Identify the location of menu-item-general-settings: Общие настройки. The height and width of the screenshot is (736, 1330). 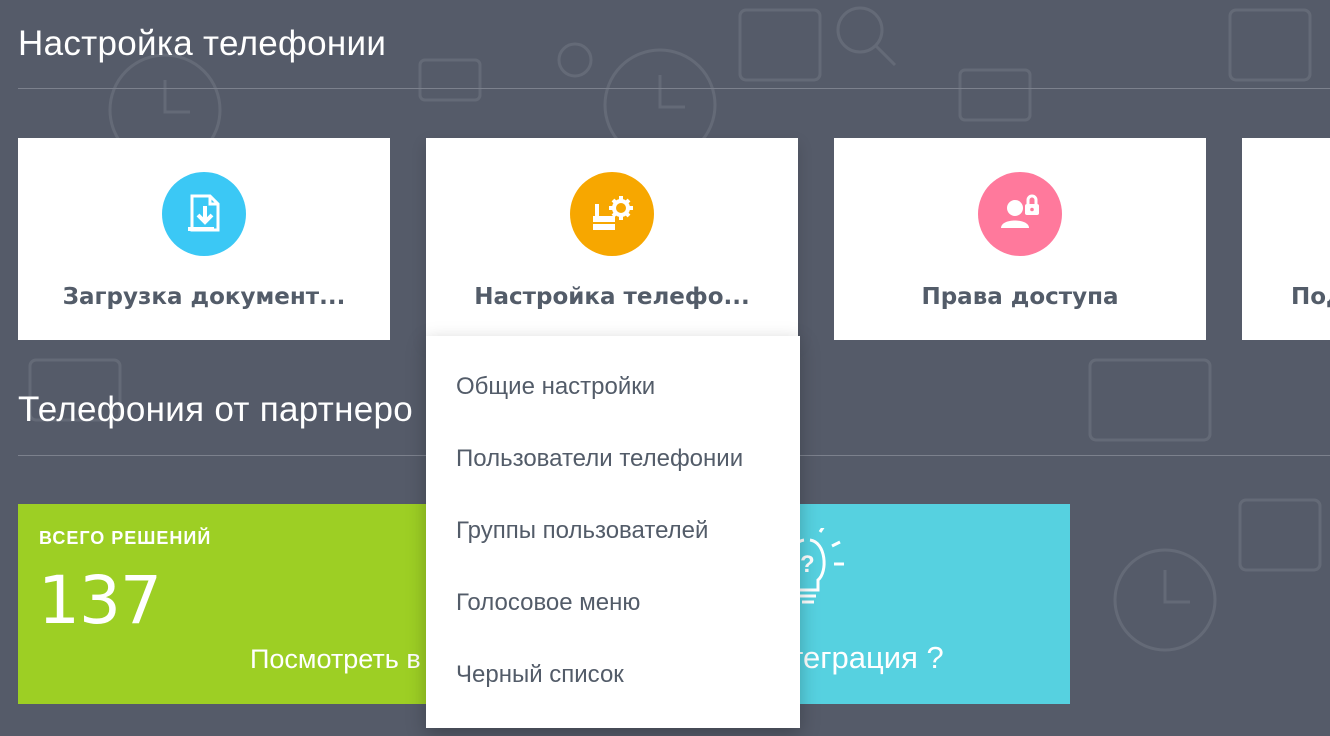
(555, 387).